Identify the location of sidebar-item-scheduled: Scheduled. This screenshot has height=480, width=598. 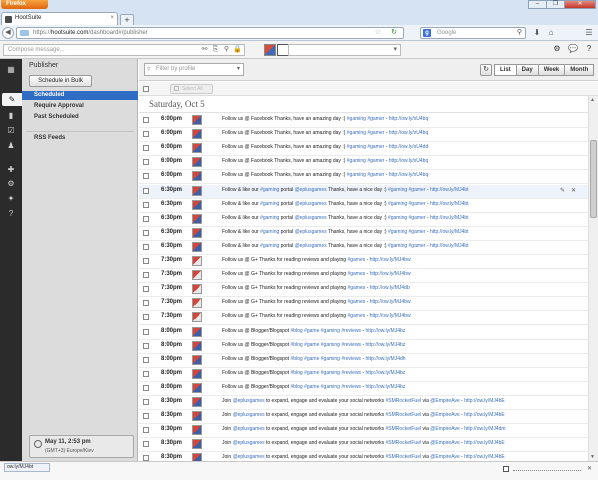
(80, 95).